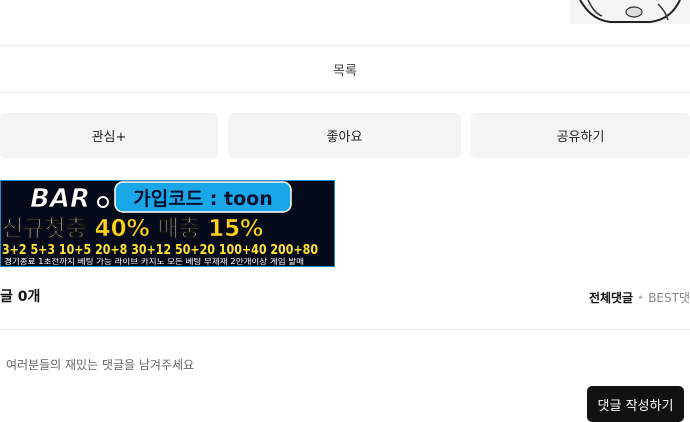 Image resolution: width=690 pixels, height=422 pixels. I want to click on interest-button: 관심+, so click(109, 135).